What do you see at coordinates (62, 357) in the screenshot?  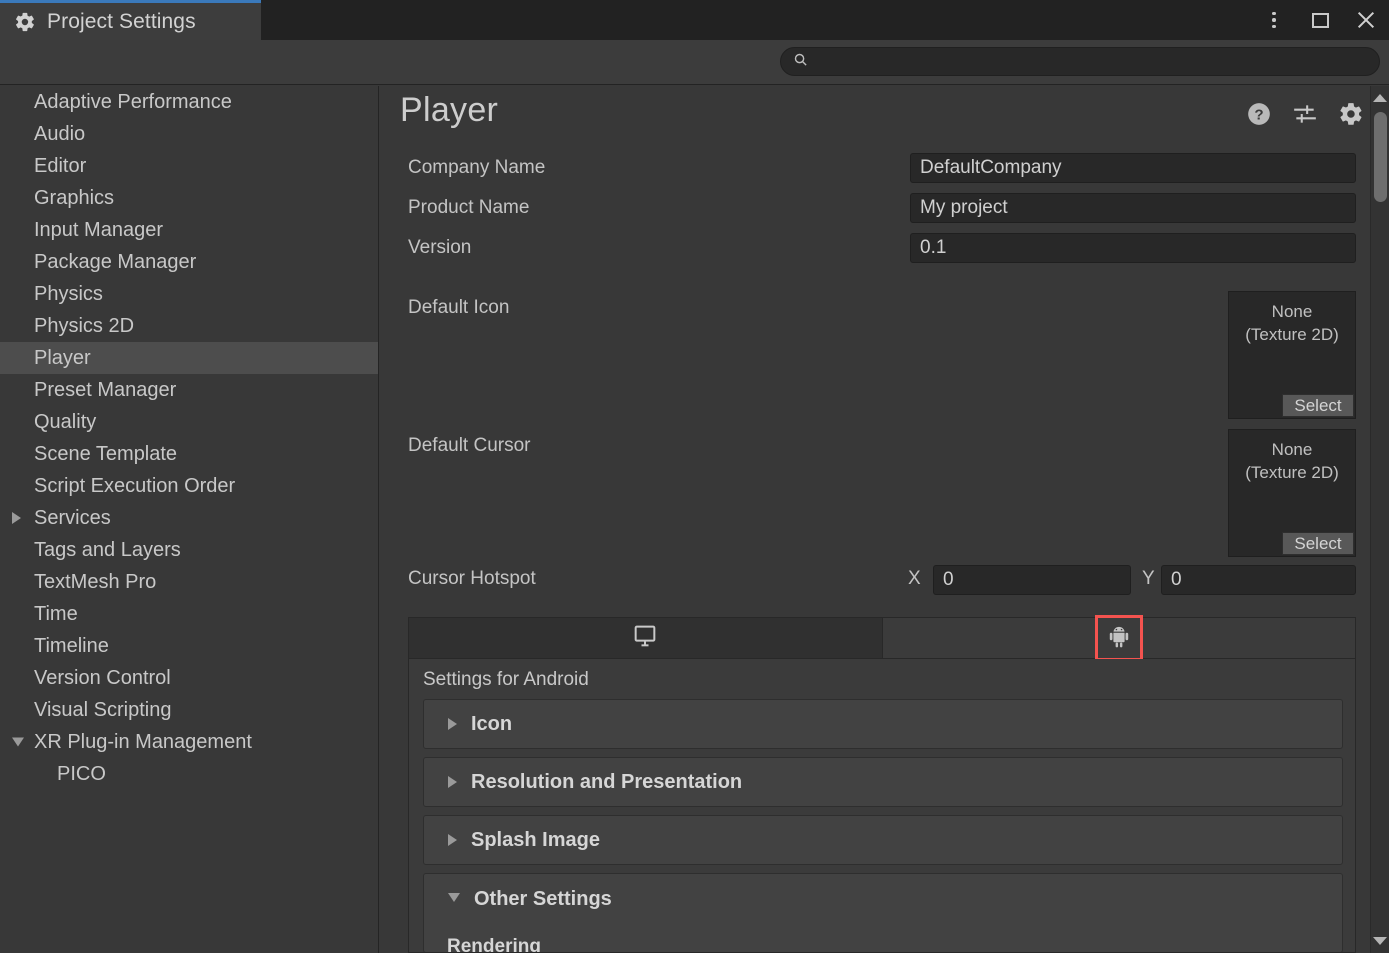 I see `sidebar-item-label: Player` at bounding box center [62, 357].